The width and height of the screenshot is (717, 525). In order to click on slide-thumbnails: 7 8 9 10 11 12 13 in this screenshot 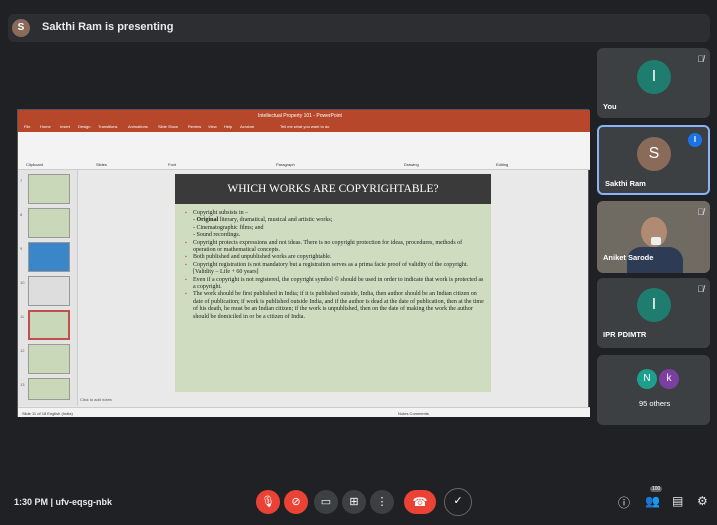, I will do `click(48, 288)`.